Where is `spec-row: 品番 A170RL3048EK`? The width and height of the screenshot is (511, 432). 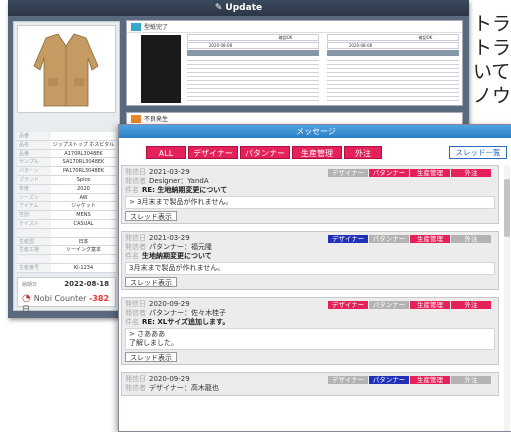
spec-row: 品番 A170RL3048EK is located at coordinates (66, 154).